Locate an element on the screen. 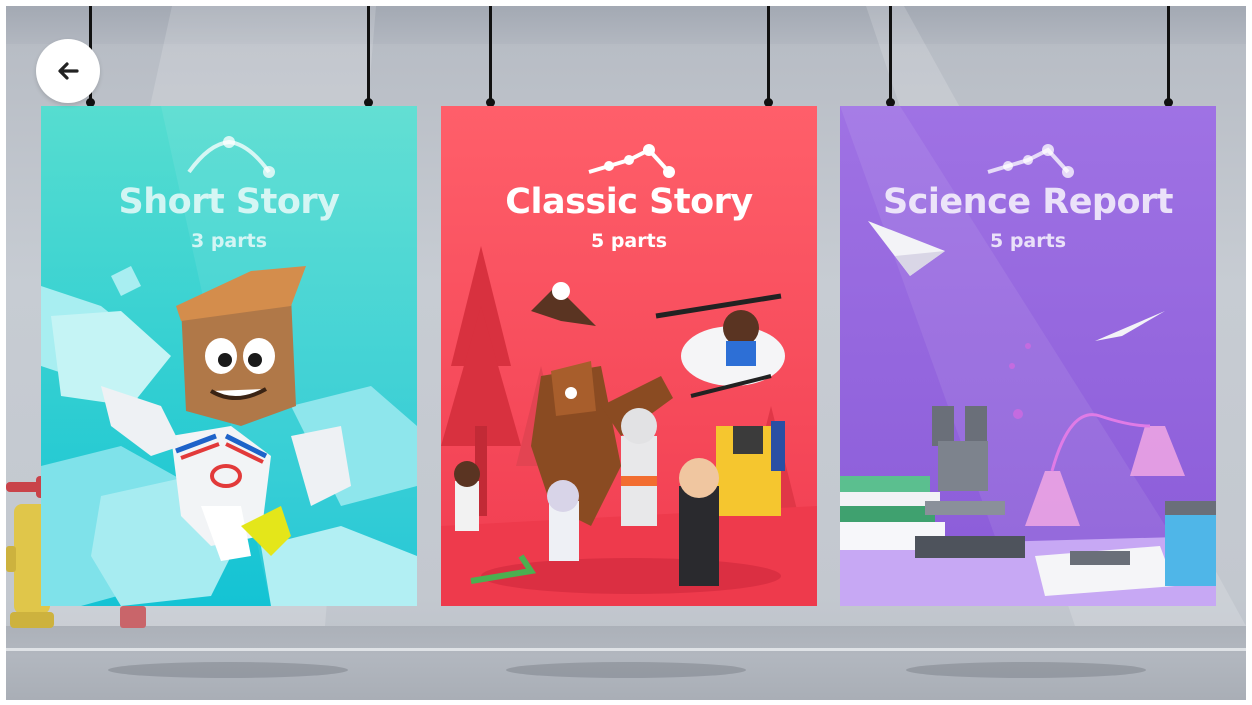 Image resolution: width=1252 pixels, height=705 pixels. card-title: Short Story is located at coordinates (229, 202).